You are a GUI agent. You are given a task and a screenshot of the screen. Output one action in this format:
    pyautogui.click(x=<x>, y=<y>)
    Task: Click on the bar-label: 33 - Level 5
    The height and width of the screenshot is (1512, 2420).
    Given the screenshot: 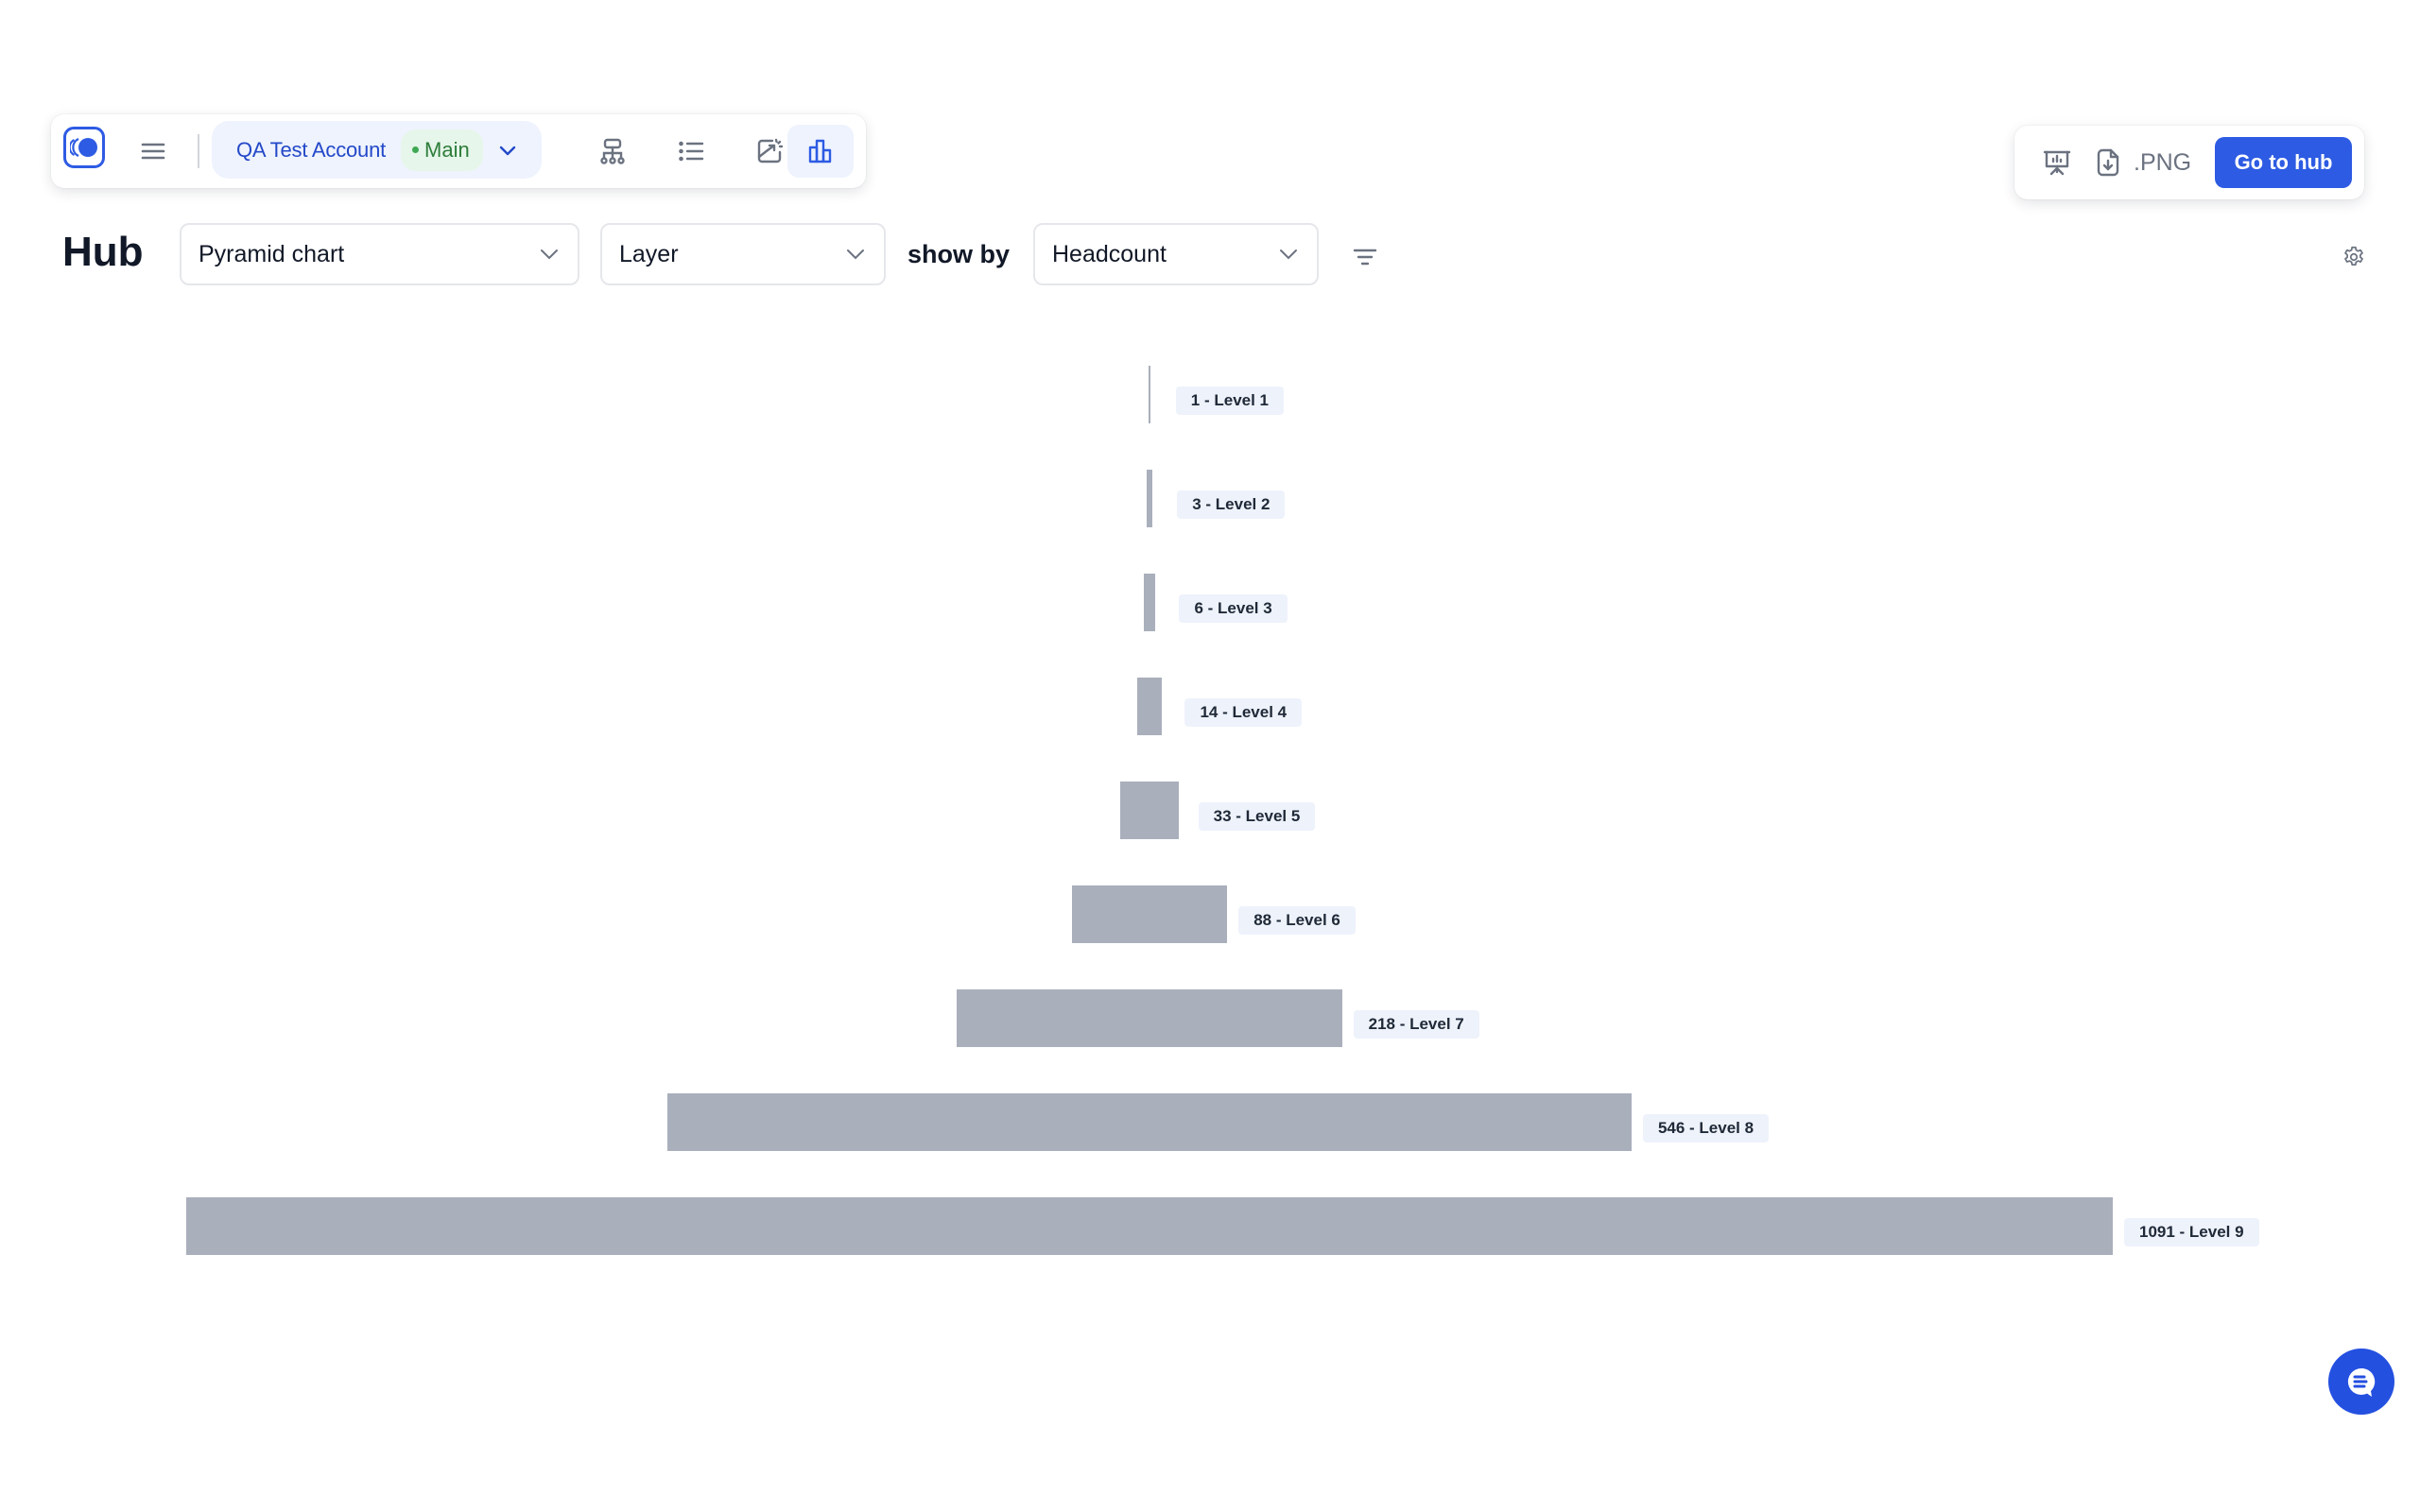 What is the action you would take?
    pyautogui.click(x=1257, y=816)
    